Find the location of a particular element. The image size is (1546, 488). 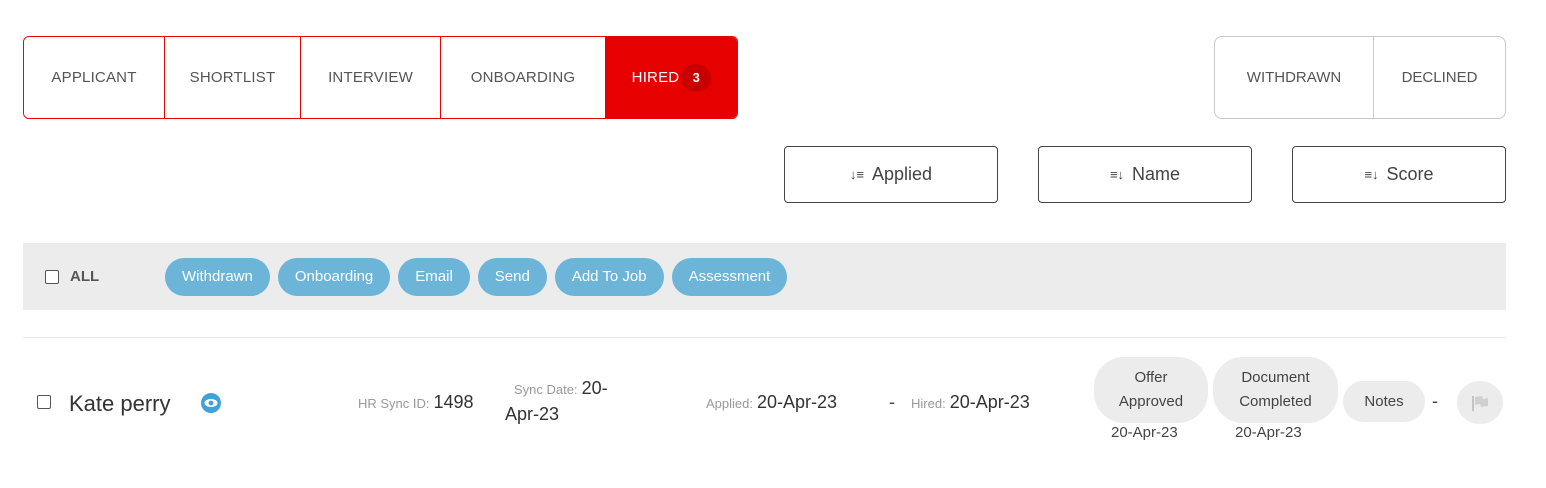

tab-shortlist: SHORTLIST is located at coordinates (233, 77).